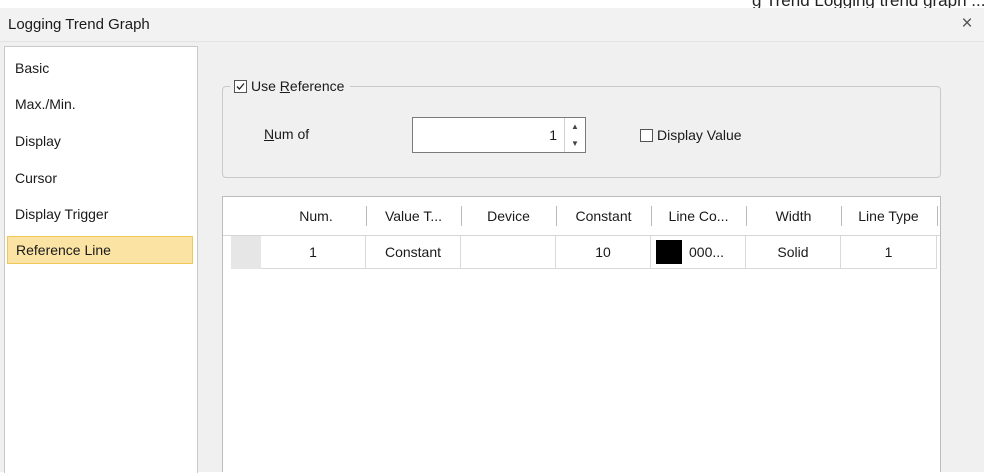  Describe the element at coordinates (646, 135) in the screenshot. I see `checkbox-unchecked-icon` at that location.